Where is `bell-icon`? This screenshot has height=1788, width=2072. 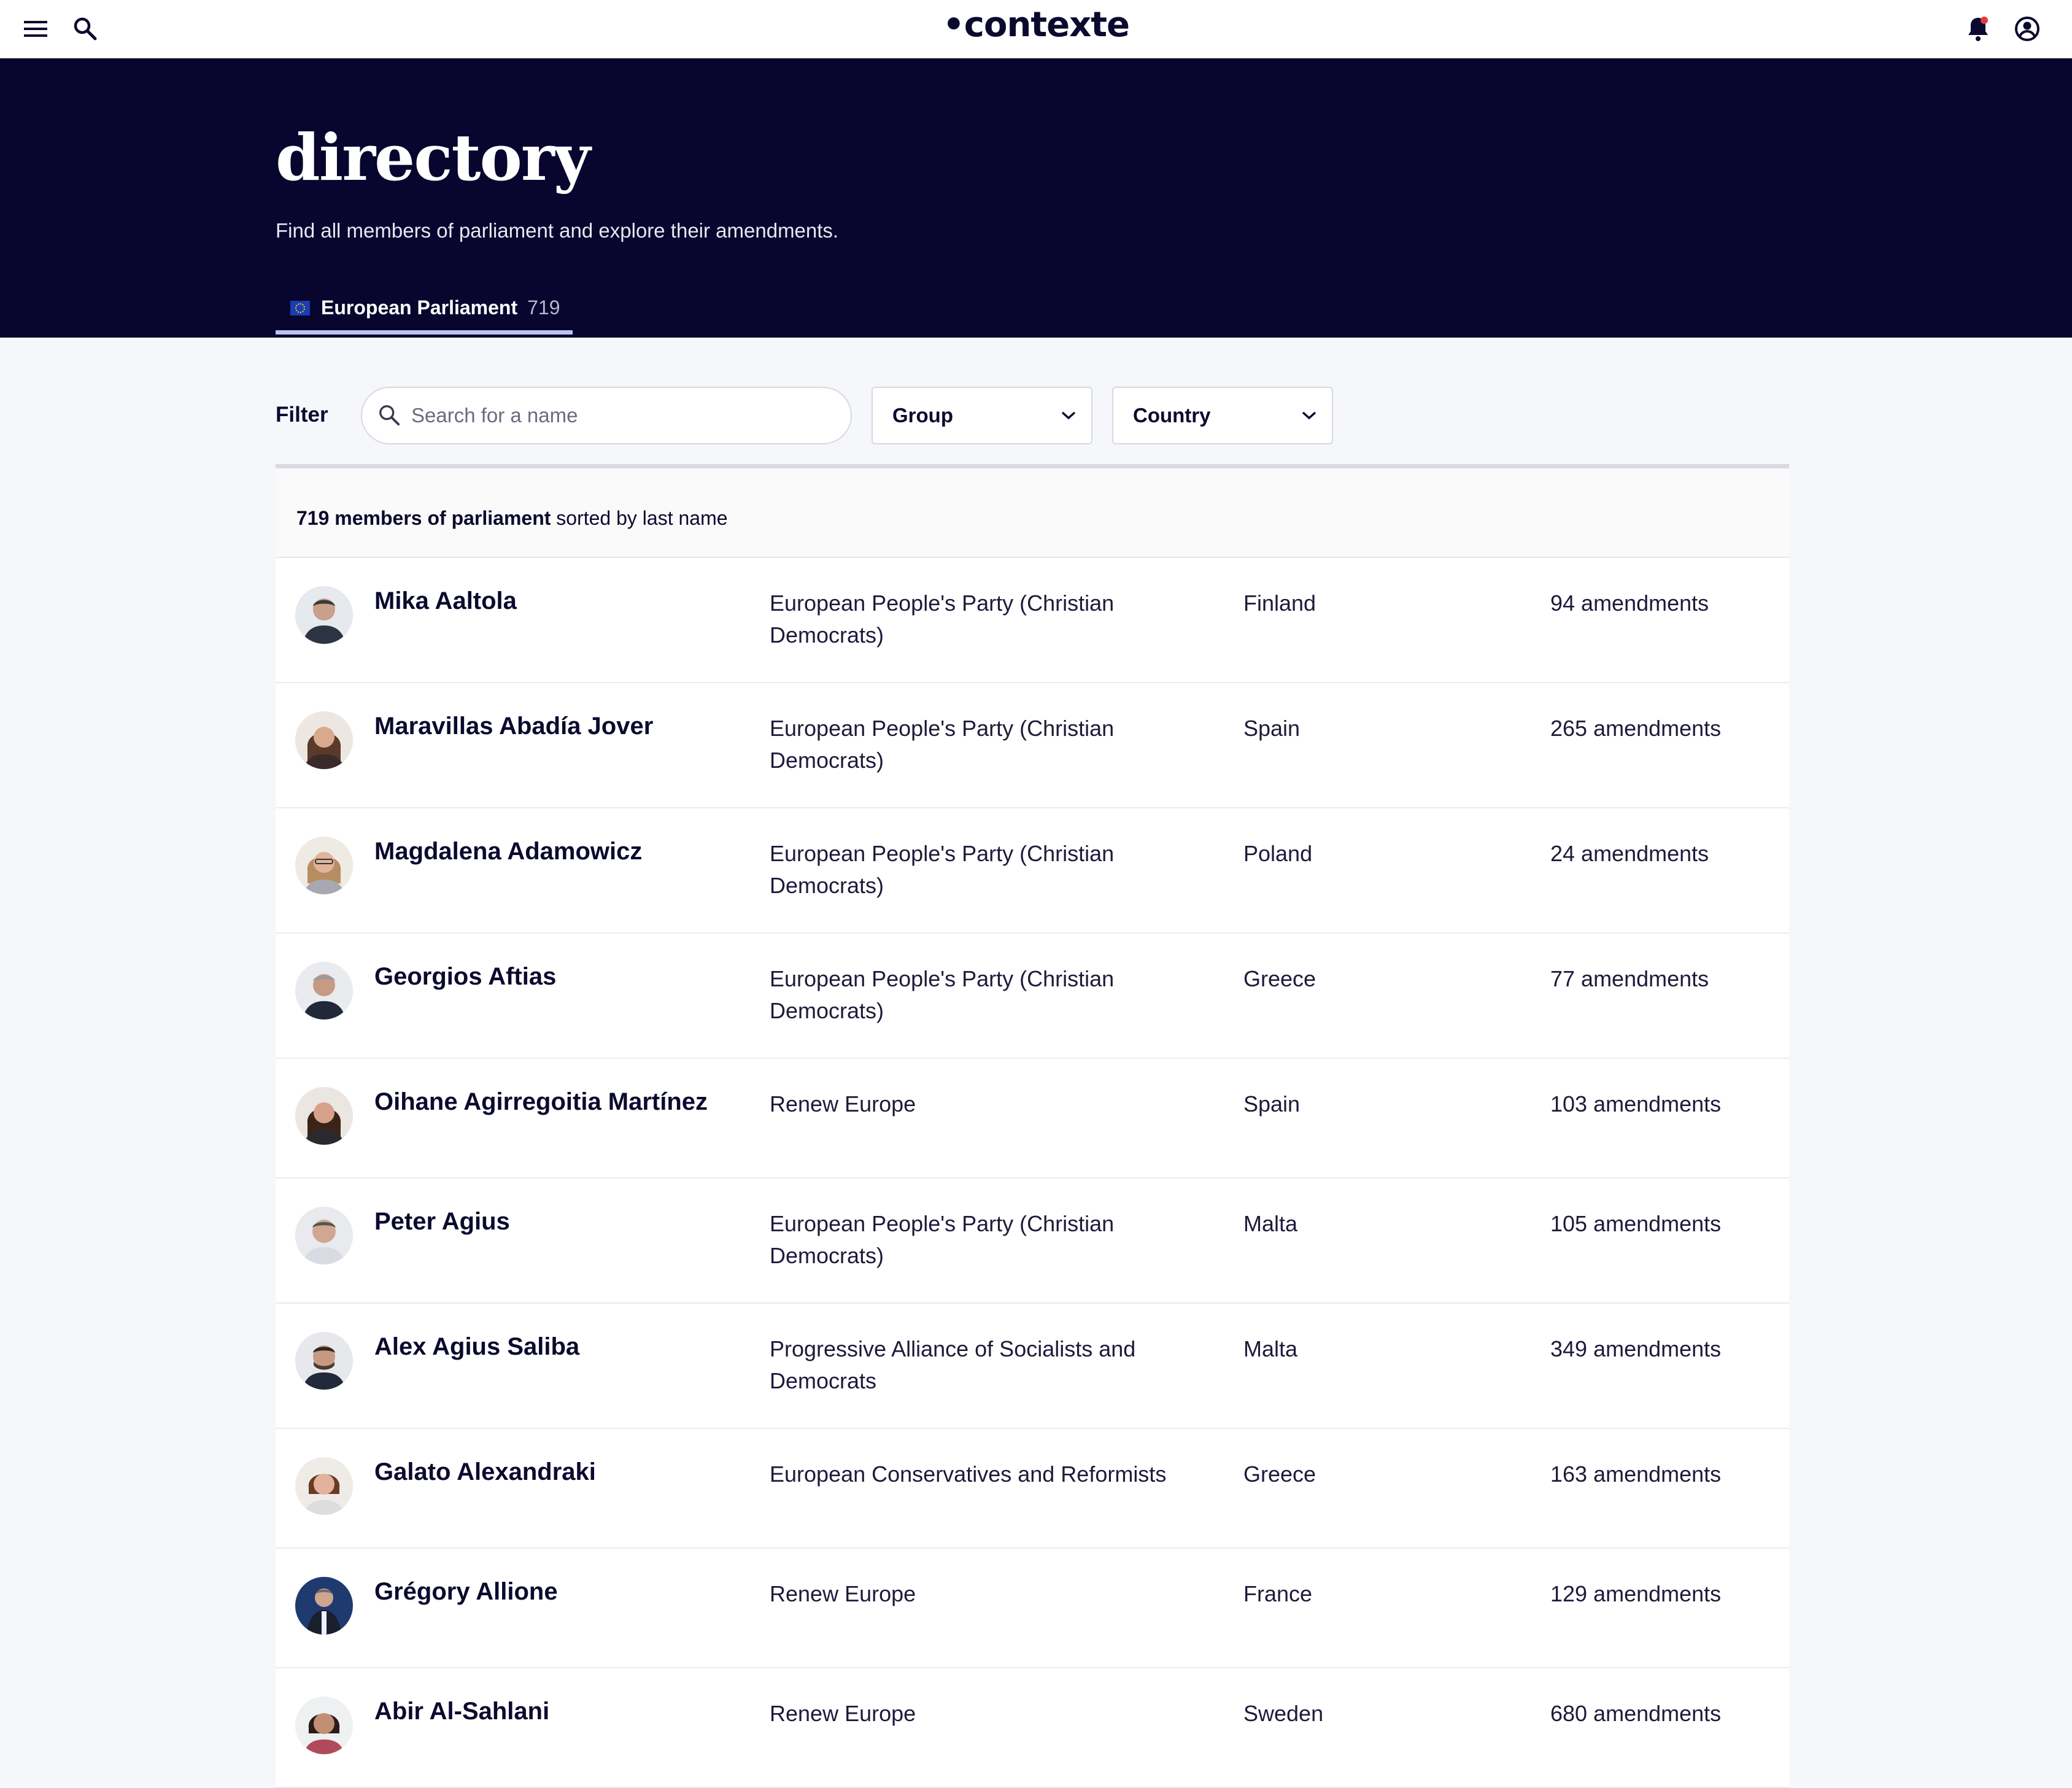 bell-icon is located at coordinates (1978, 29).